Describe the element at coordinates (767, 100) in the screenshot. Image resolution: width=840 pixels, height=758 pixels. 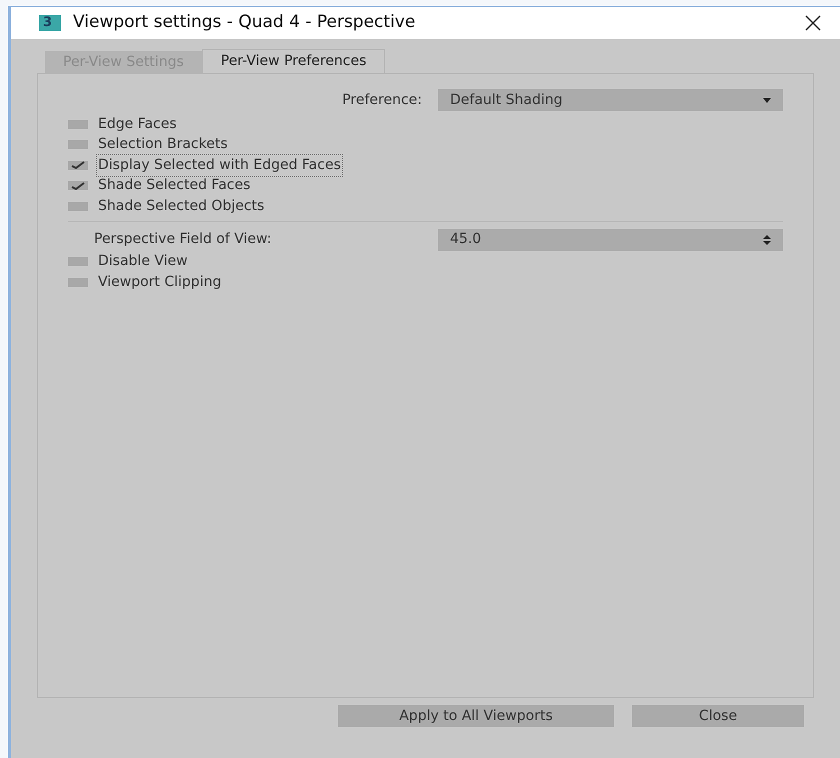
I see `dropdown-arrow-icon` at that location.